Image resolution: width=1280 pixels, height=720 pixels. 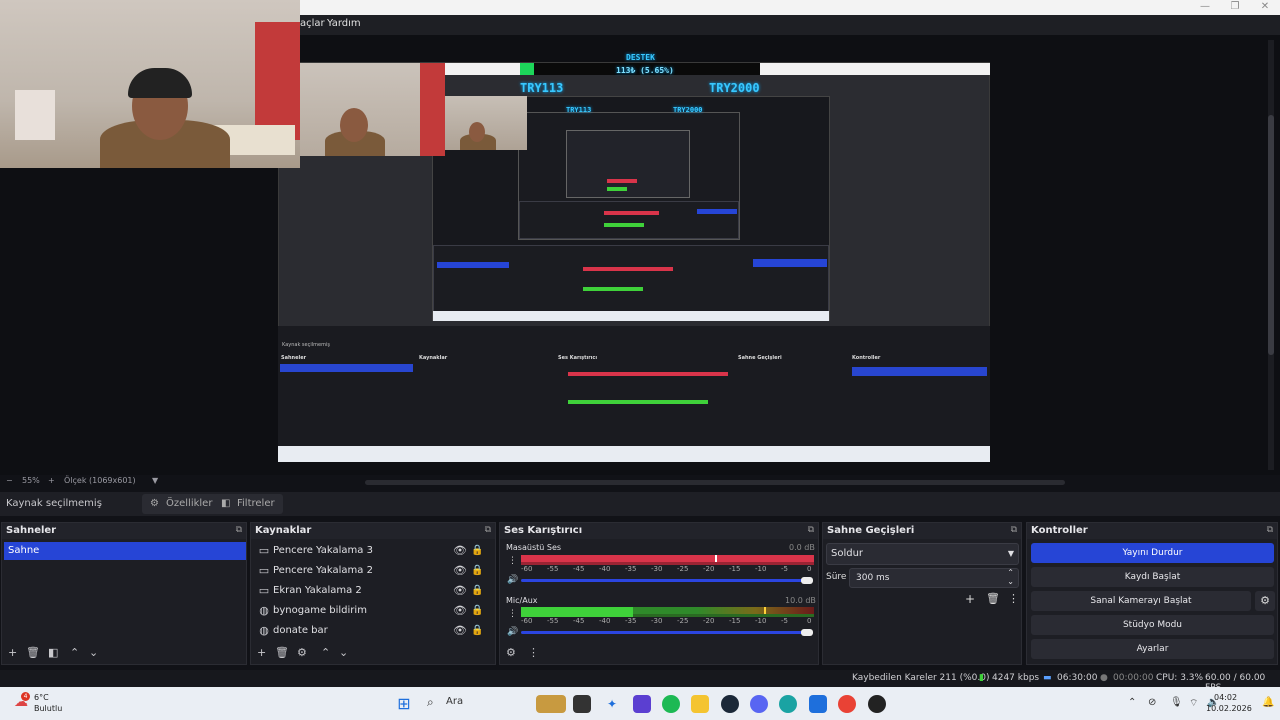 What do you see at coordinates (248, 504) in the screenshot?
I see `filters-button: ◧ Filtreler` at bounding box center [248, 504].